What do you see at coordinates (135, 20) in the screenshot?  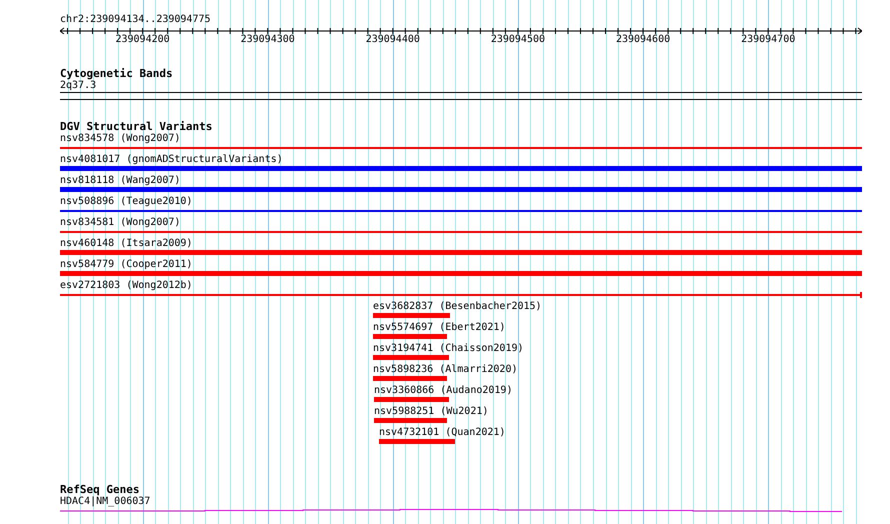 I see `region-label: chr2:239094134..239094775` at bounding box center [135, 20].